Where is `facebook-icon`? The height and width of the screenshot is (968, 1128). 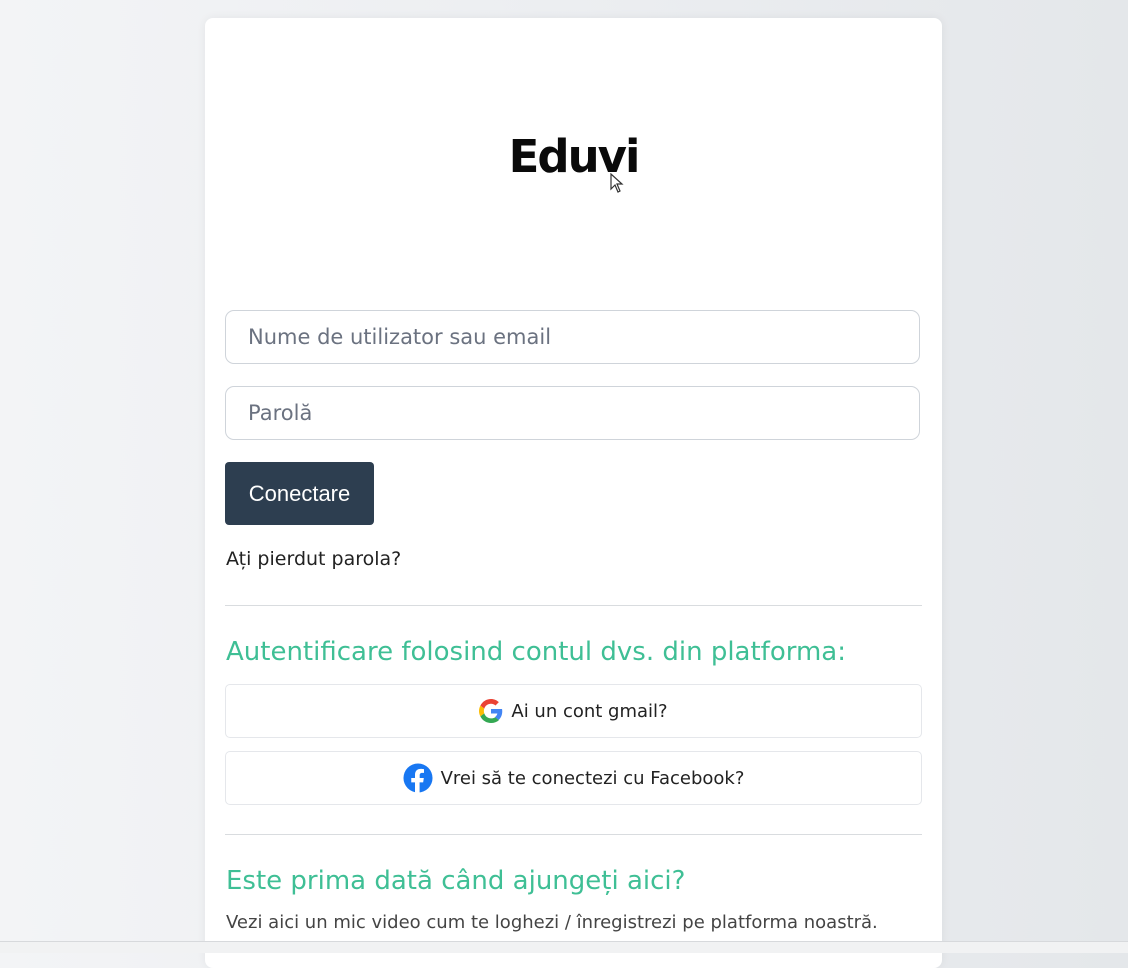
facebook-icon is located at coordinates (418, 778).